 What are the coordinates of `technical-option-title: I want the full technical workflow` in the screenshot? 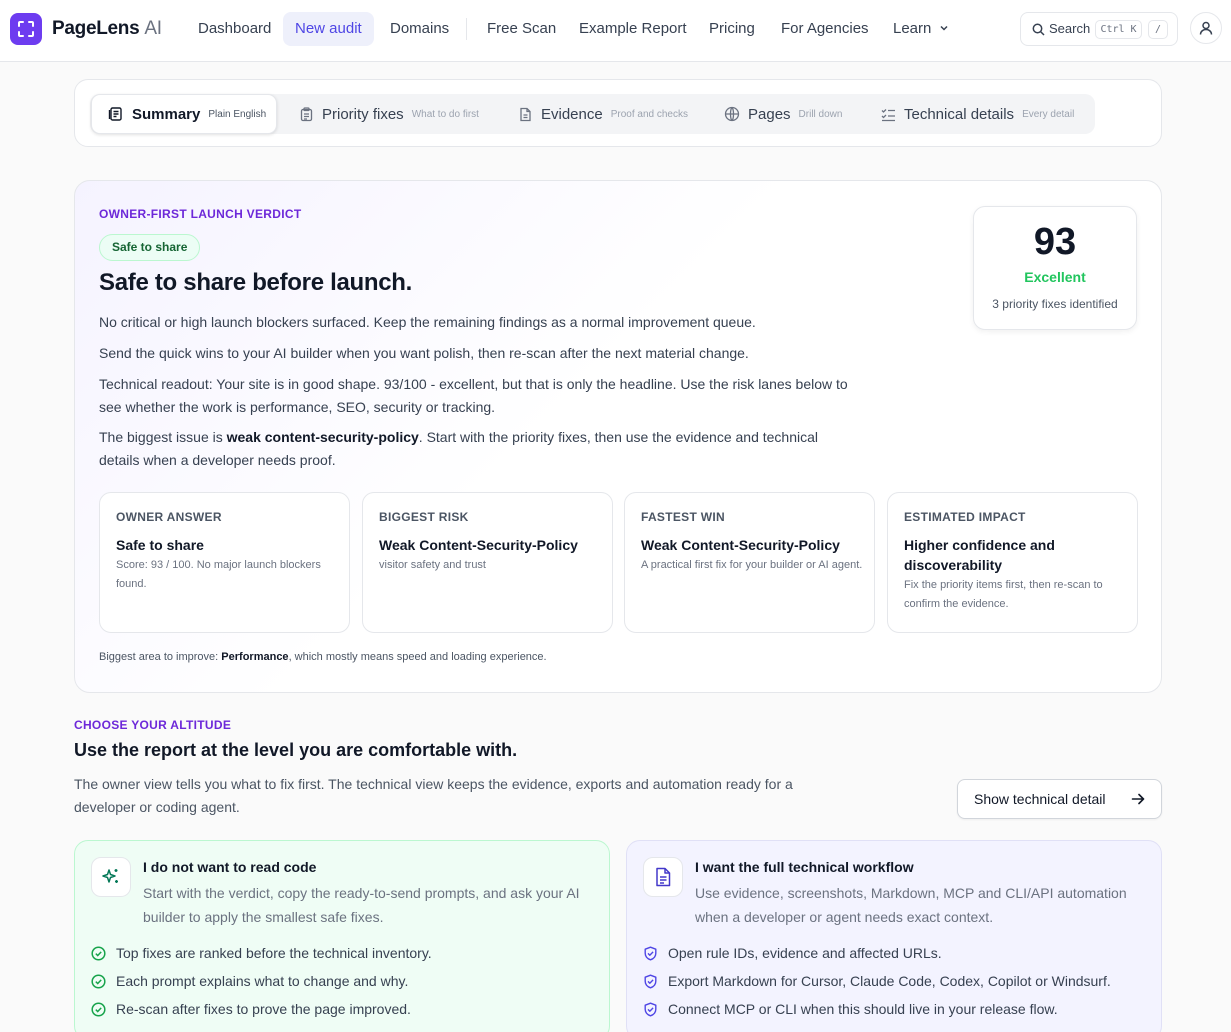 It's located at (804, 867).